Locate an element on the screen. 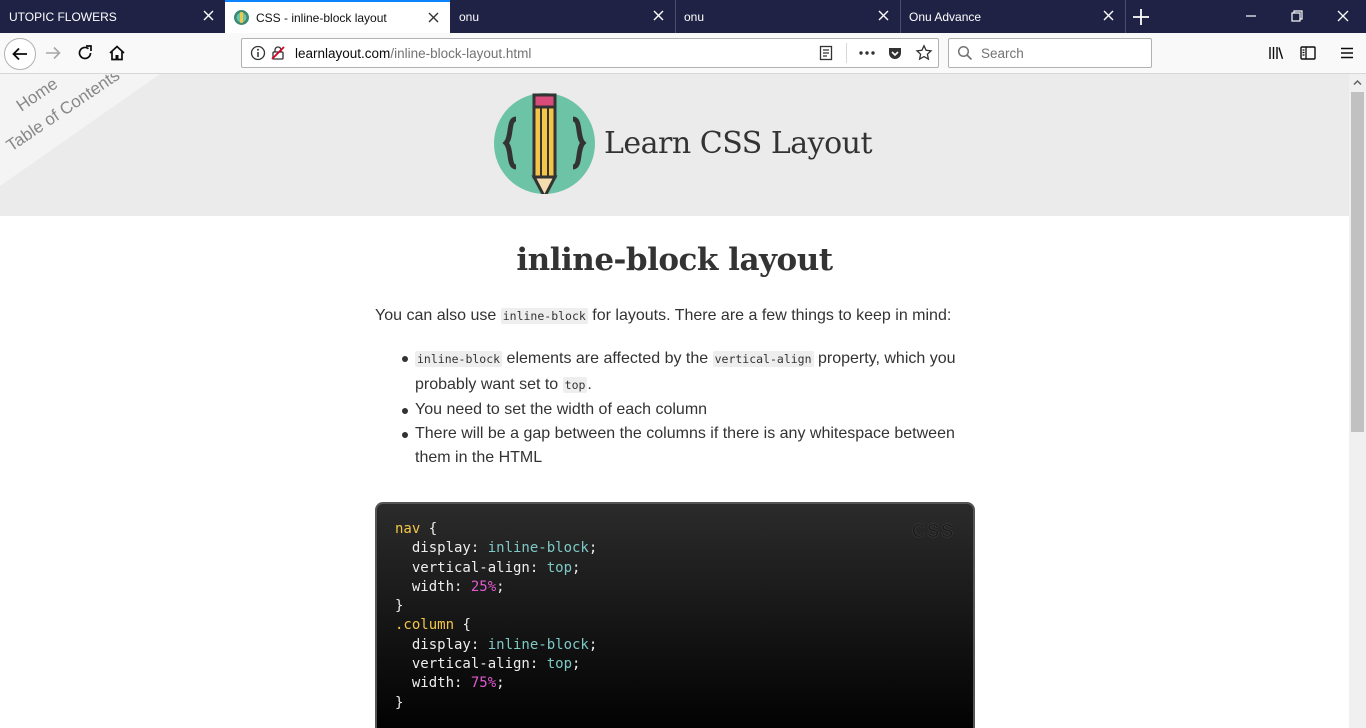  library-icon is located at coordinates (1276, 53).